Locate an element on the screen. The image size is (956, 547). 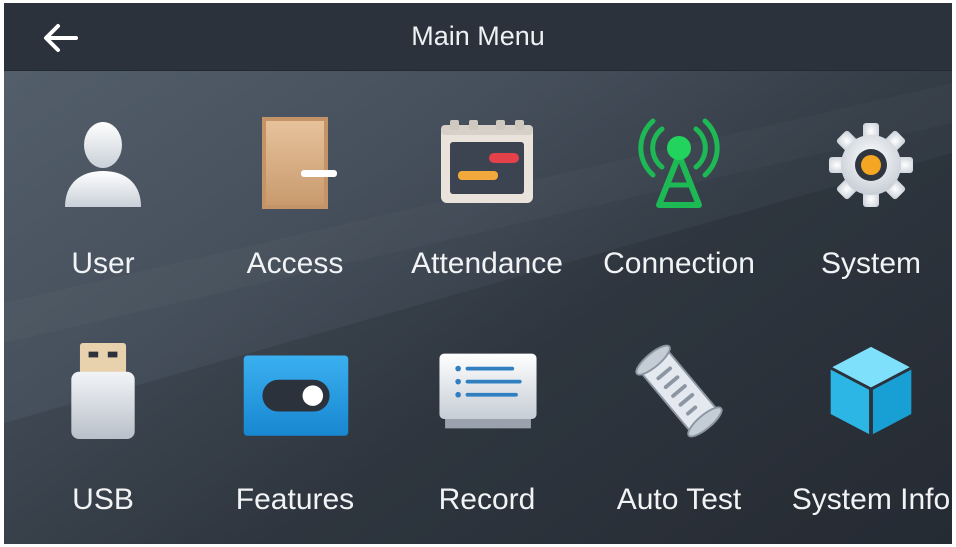
arrow-left-icon is located at coordinates (61, 38).